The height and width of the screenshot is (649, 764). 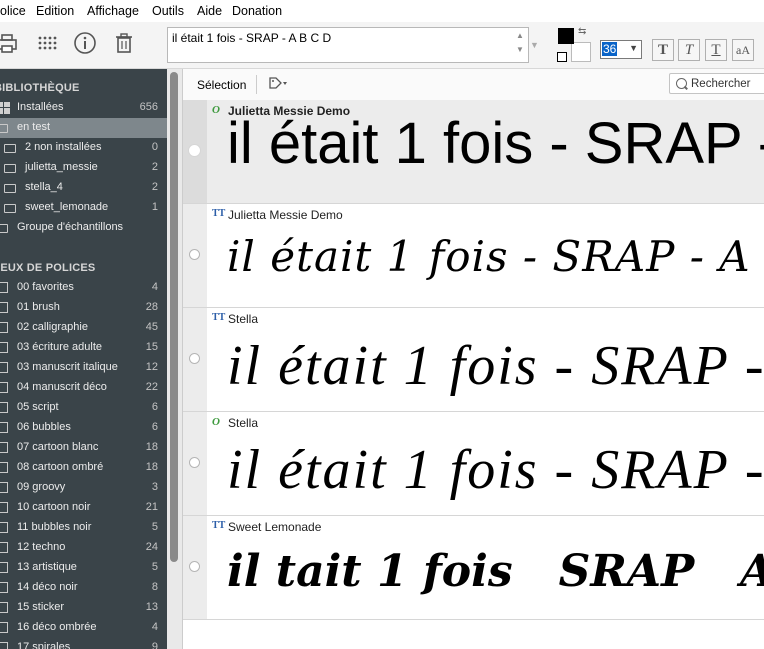 I want to click on sidebar-item-library: en test, so click(x=83, y=128).